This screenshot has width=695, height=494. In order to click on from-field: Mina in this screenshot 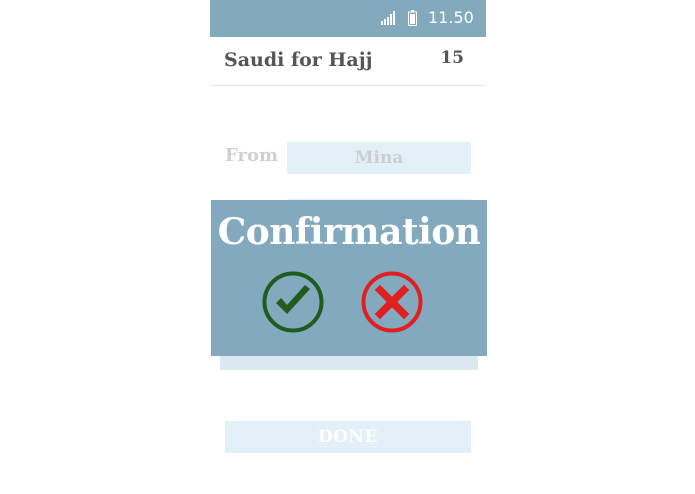, I will do `click(379, 158)`.